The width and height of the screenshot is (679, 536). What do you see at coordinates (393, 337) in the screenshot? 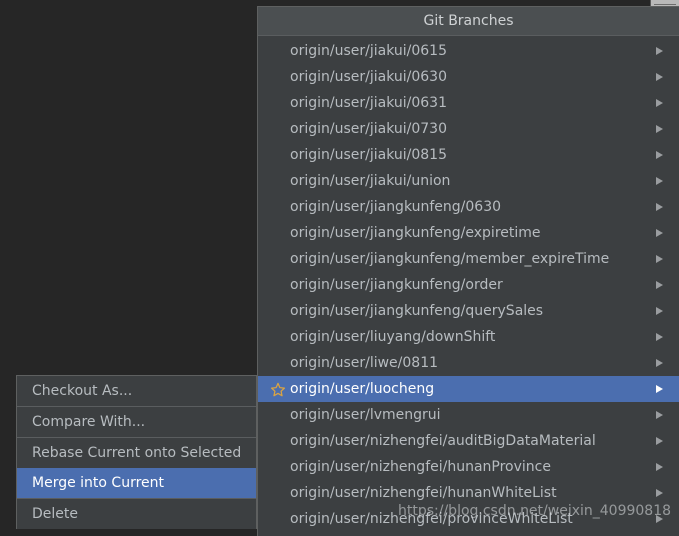
I see `branch-label: origin/user/liuyang/downShift` at bounding box center [393, 337].